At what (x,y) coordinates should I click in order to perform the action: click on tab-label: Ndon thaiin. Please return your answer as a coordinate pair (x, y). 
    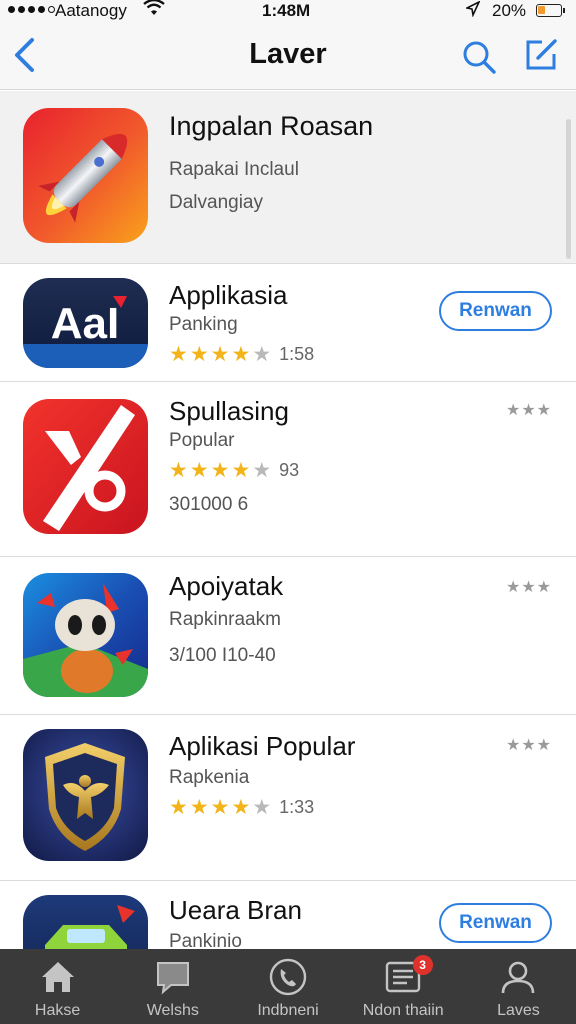
    Looking at the image, I should click on (403, 1010).